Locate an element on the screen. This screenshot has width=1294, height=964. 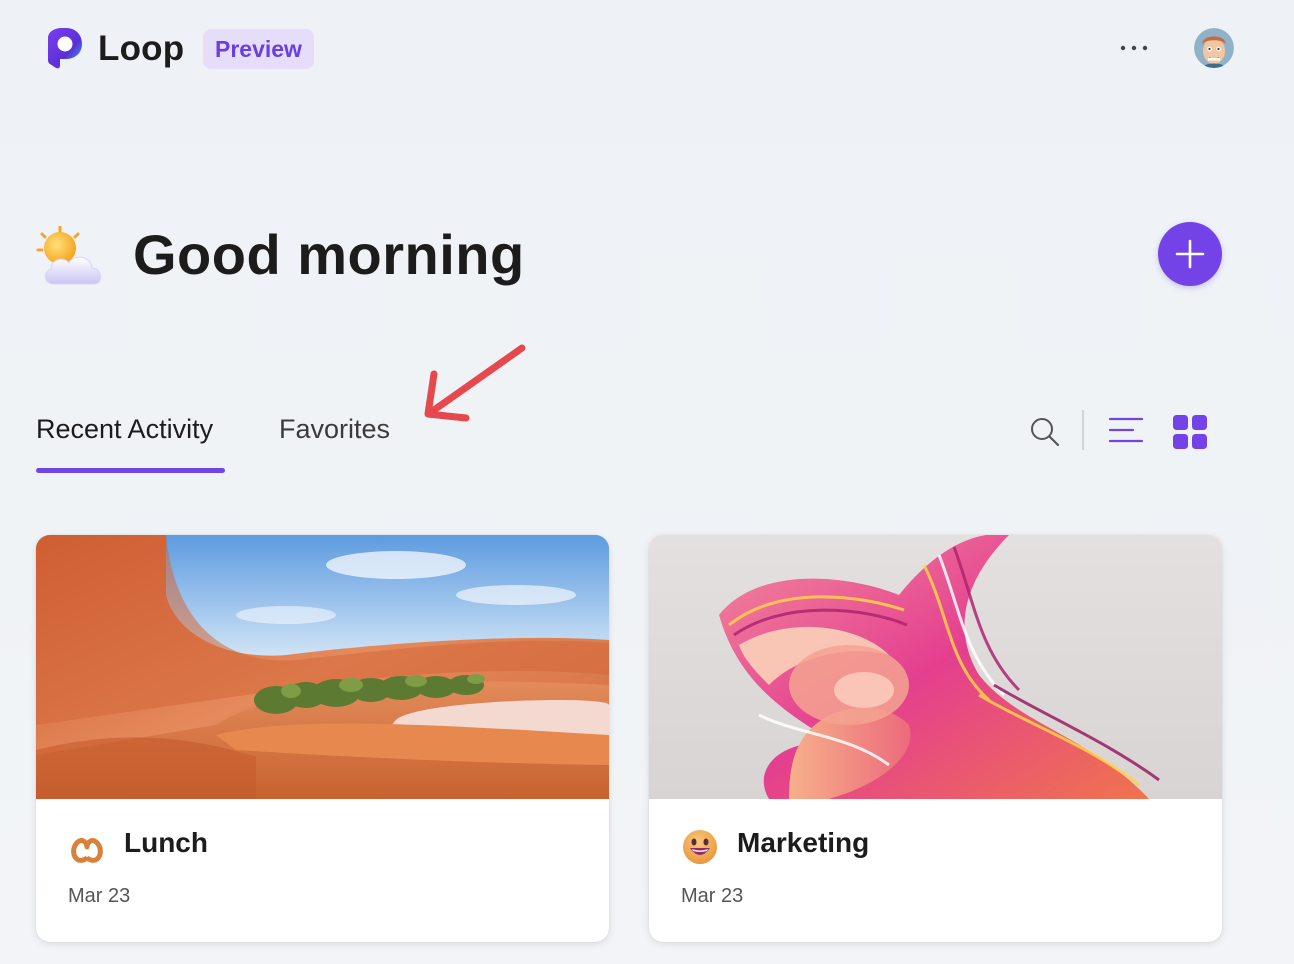
grid-view-icon is located at coordinates (1190, 432).